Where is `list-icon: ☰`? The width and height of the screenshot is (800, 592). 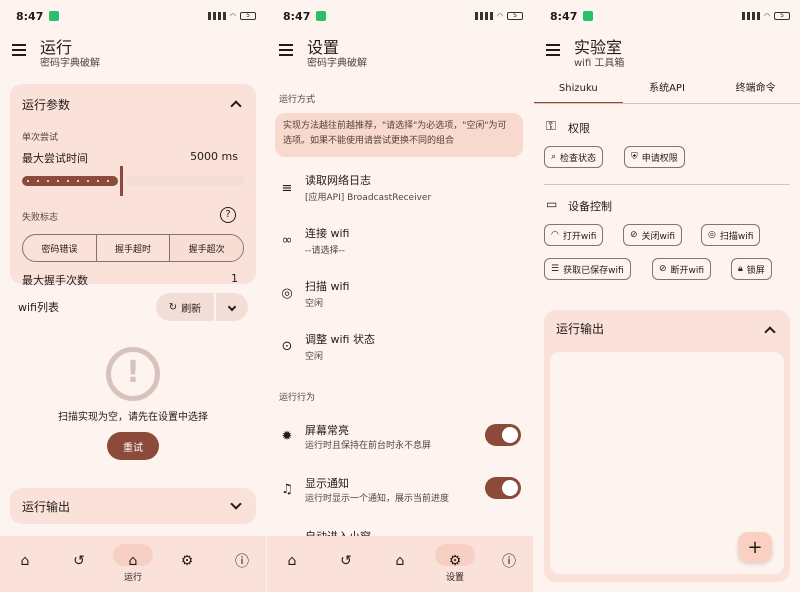
list-icon: ☰ is located at coordinates (555, 269).